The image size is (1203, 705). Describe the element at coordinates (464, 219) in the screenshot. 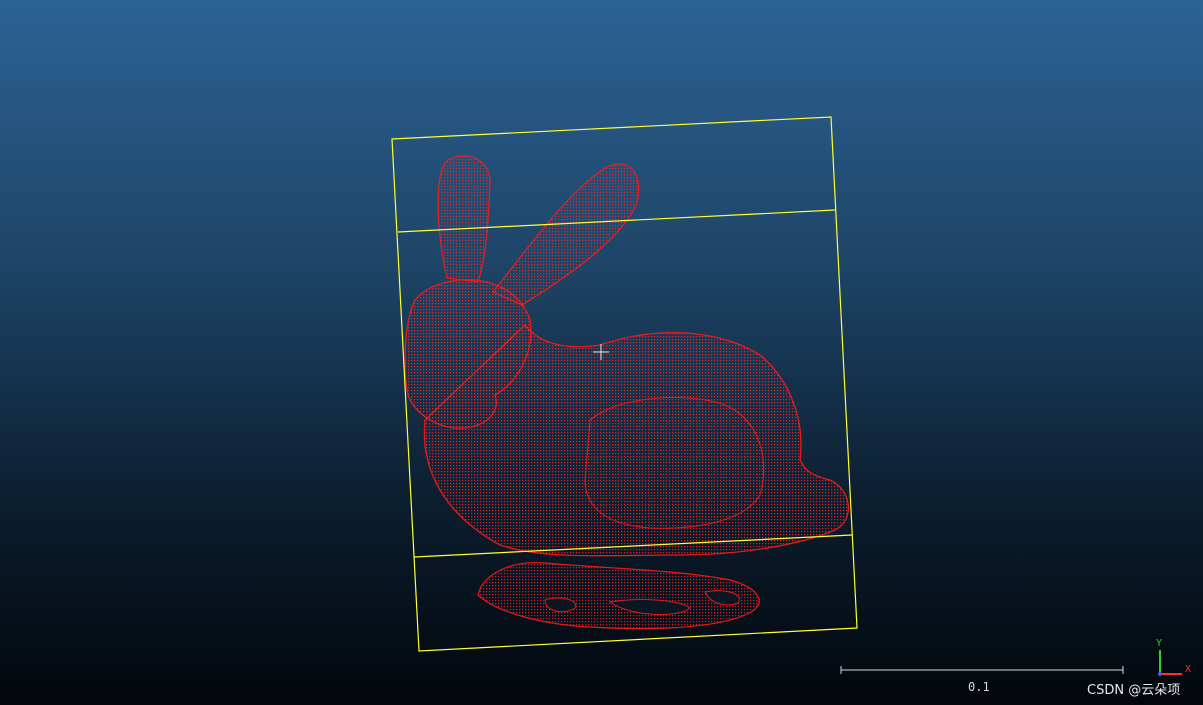

I see `bunny-ear-left` at that location.